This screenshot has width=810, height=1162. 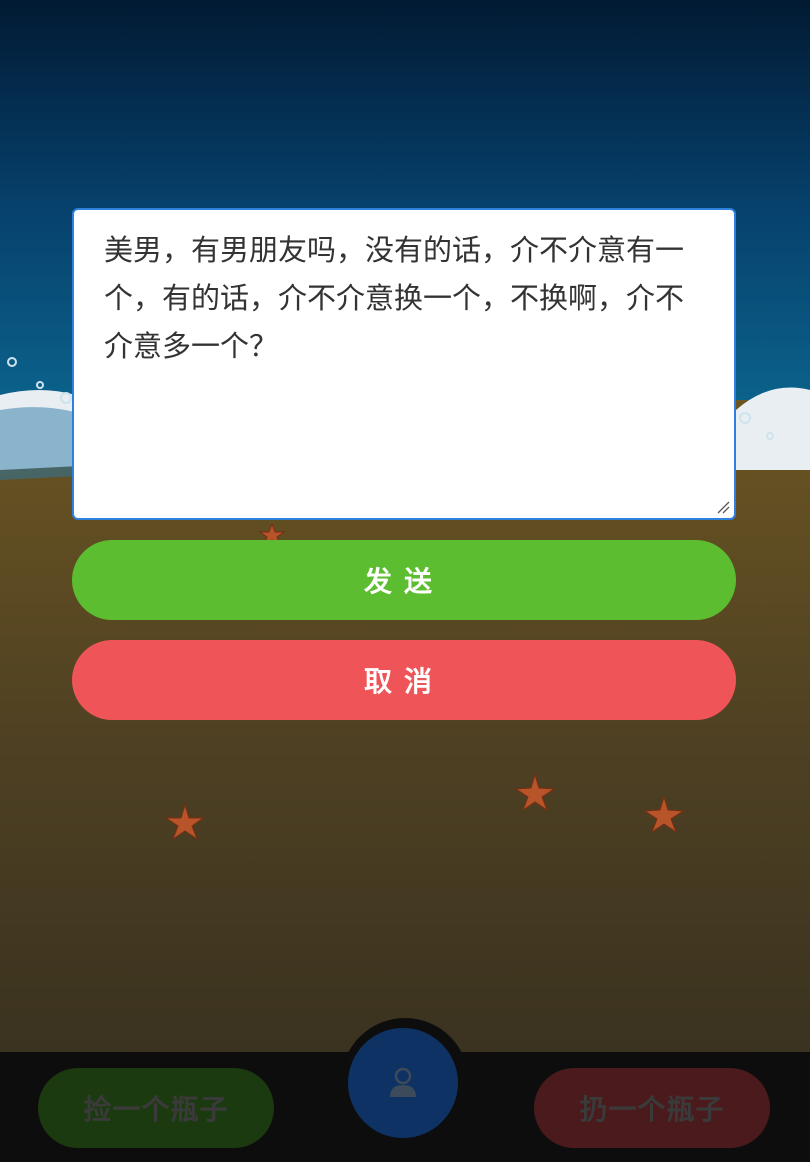 What do you see at coordinates (652, 1108) in the screenshot?
I see `throw-bottle-button: 扔一个瓶子` at bounding box center [652, 1108].